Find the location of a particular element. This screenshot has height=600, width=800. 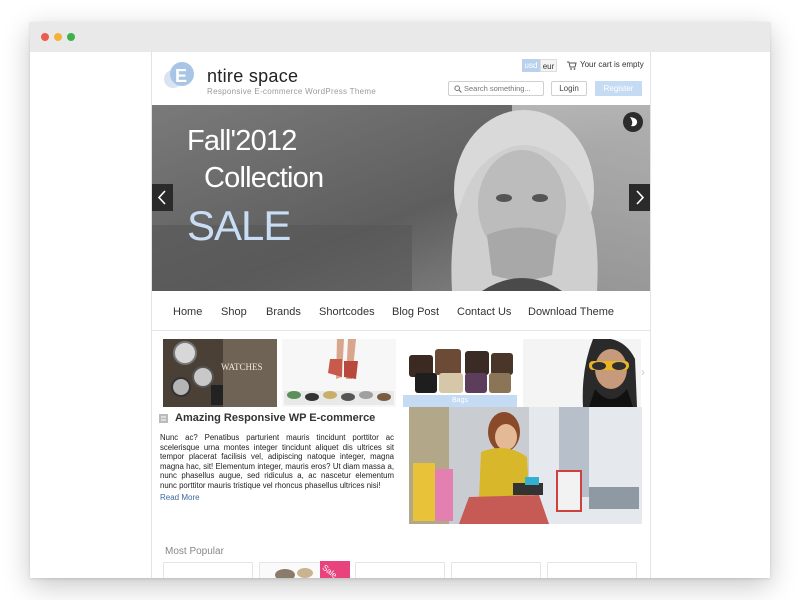

shoes-image is located at coordinates (339, 373).